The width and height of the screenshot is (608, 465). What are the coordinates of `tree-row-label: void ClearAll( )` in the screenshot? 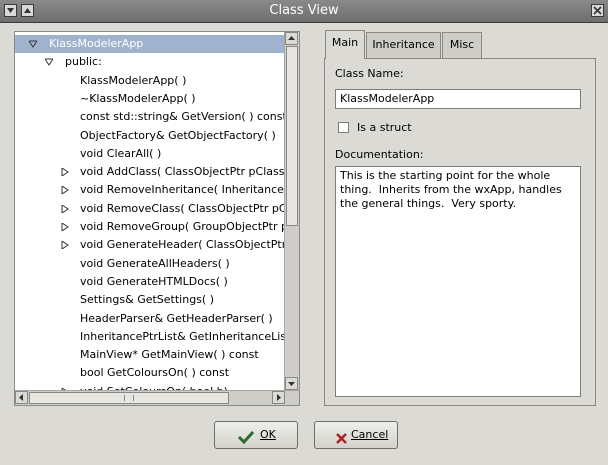 It's located at (121, 153).